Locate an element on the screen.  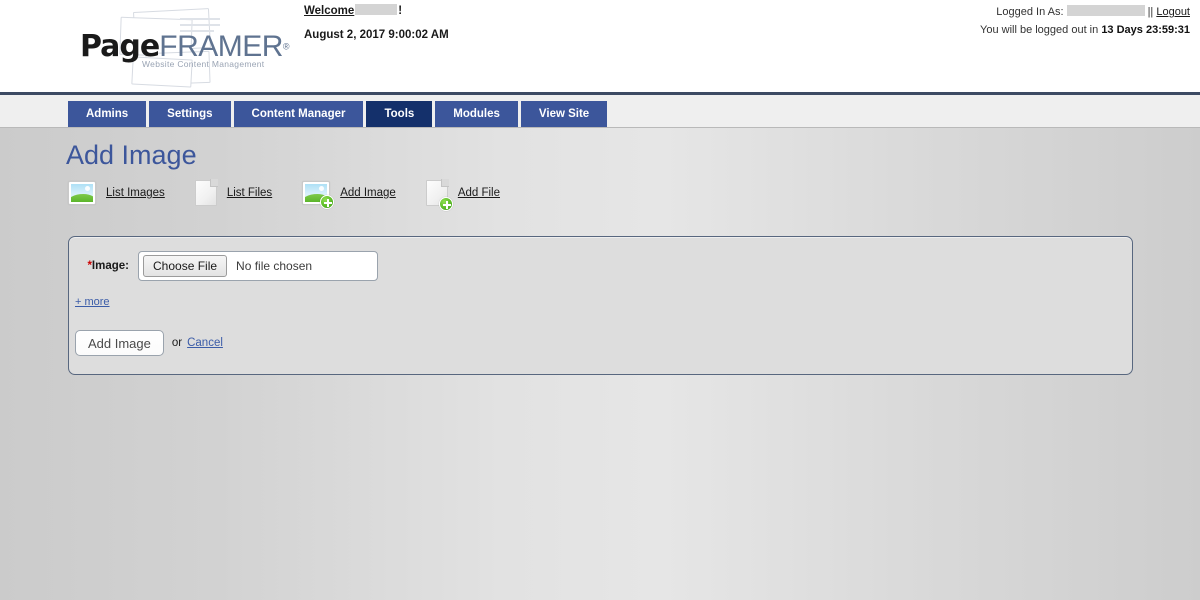
logout-link: Logout is located at coordinates (1173, 12).